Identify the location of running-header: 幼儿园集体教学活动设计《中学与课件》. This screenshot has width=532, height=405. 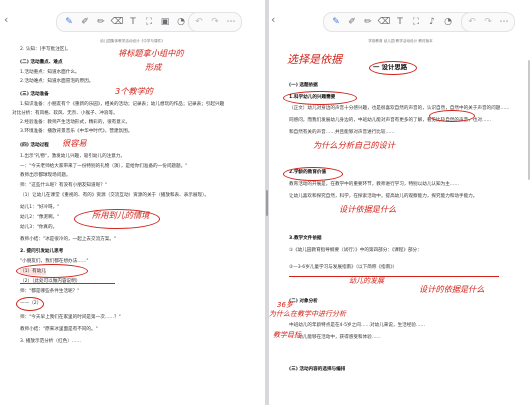
(132, 41).